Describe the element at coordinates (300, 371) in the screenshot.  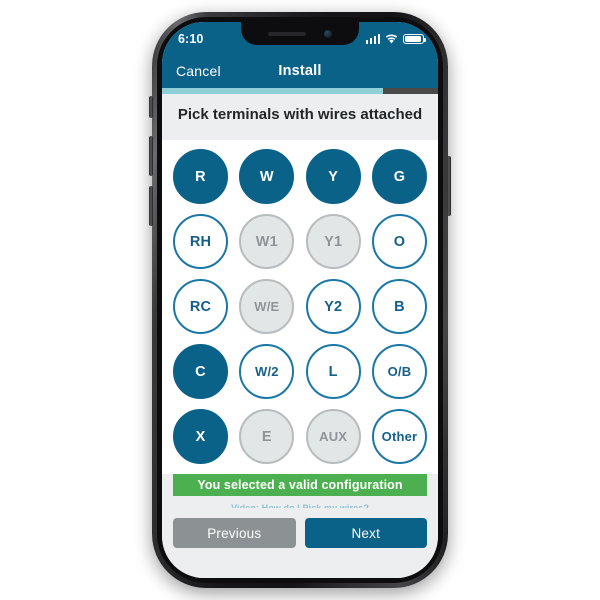
I see `terminal-row: C W/2 L O/B` at that location.